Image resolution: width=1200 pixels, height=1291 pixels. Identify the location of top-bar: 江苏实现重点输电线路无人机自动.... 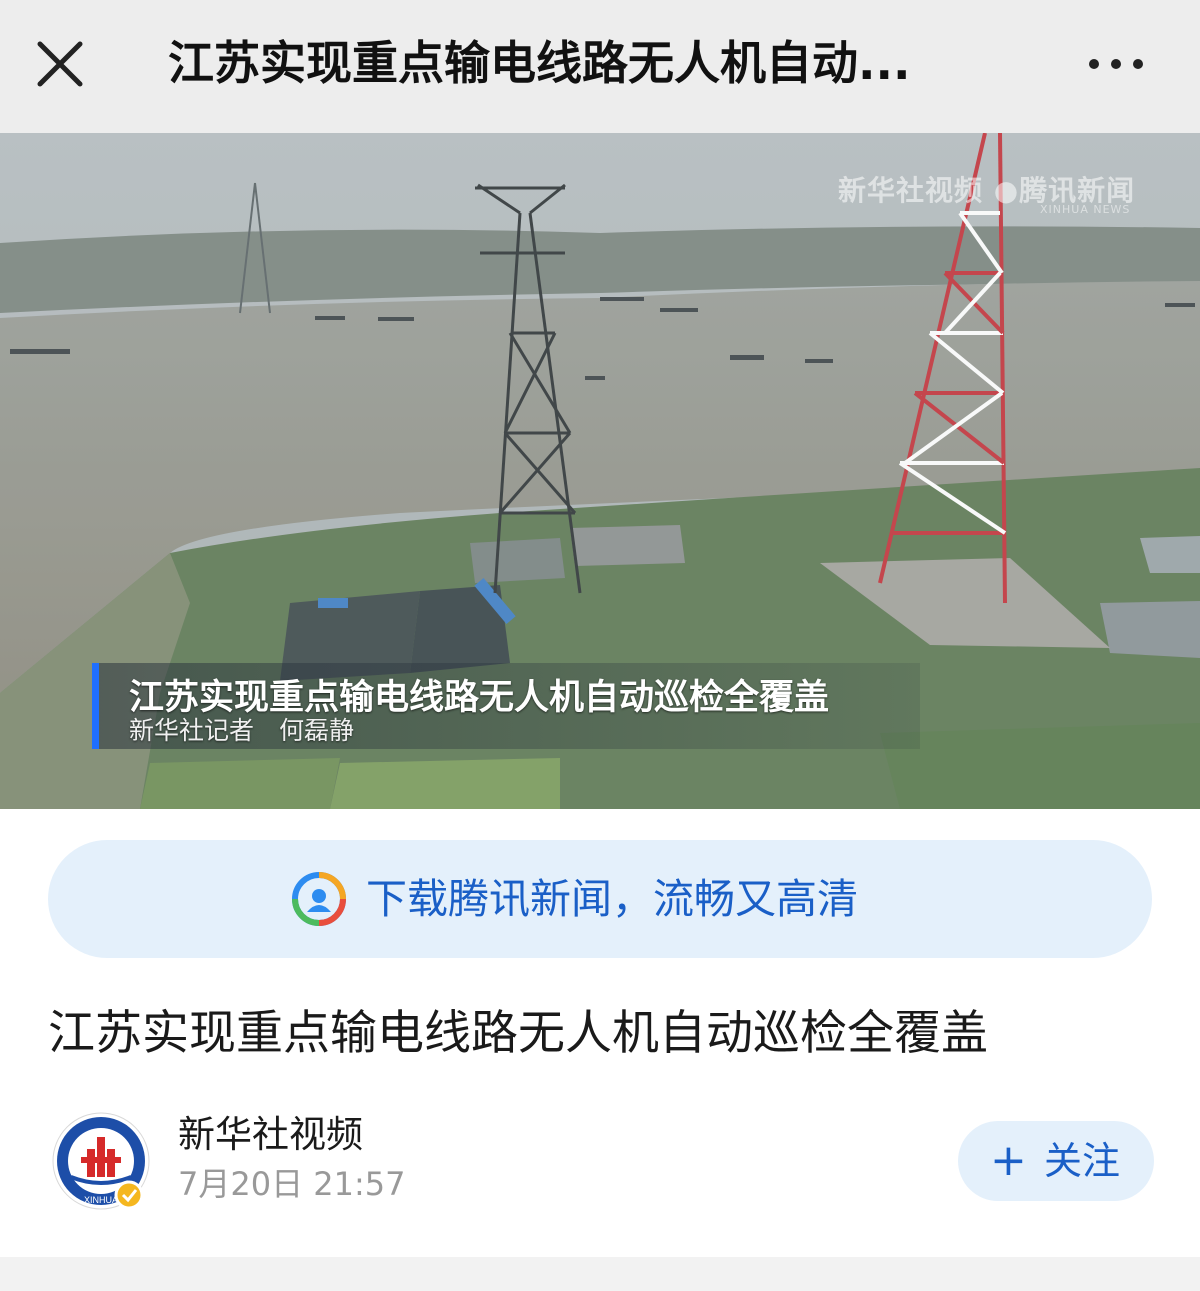
(600, 66).